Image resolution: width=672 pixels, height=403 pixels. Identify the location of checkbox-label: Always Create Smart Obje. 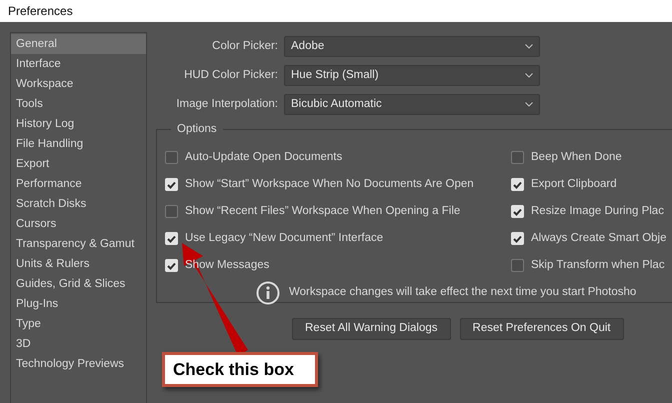
(598, 238).